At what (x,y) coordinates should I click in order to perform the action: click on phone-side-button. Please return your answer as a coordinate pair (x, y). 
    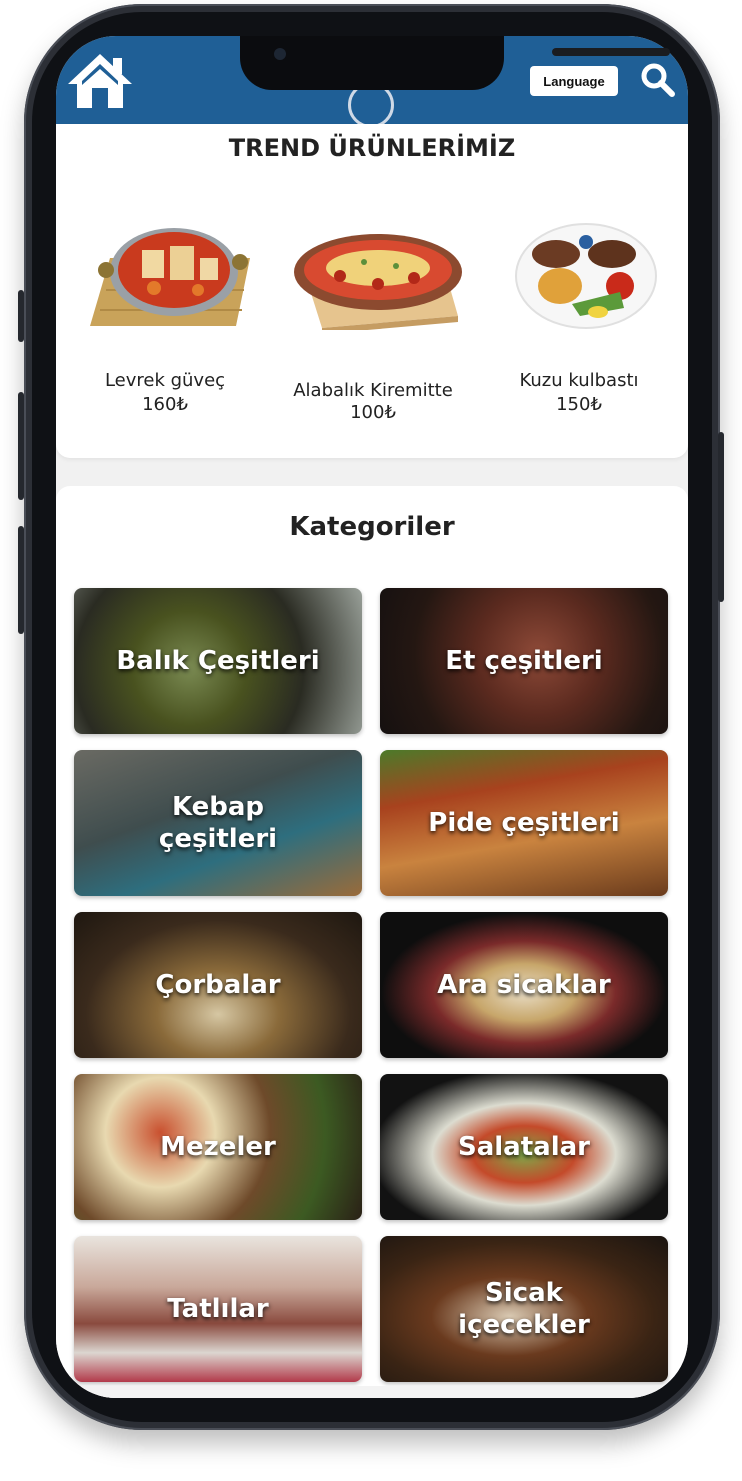
    Looking at the image, I should click on (21, 316).